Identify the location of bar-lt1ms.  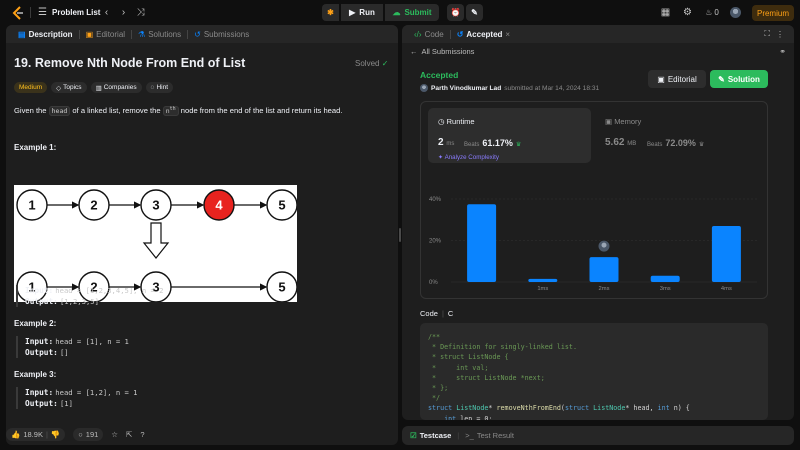
(482, 243).